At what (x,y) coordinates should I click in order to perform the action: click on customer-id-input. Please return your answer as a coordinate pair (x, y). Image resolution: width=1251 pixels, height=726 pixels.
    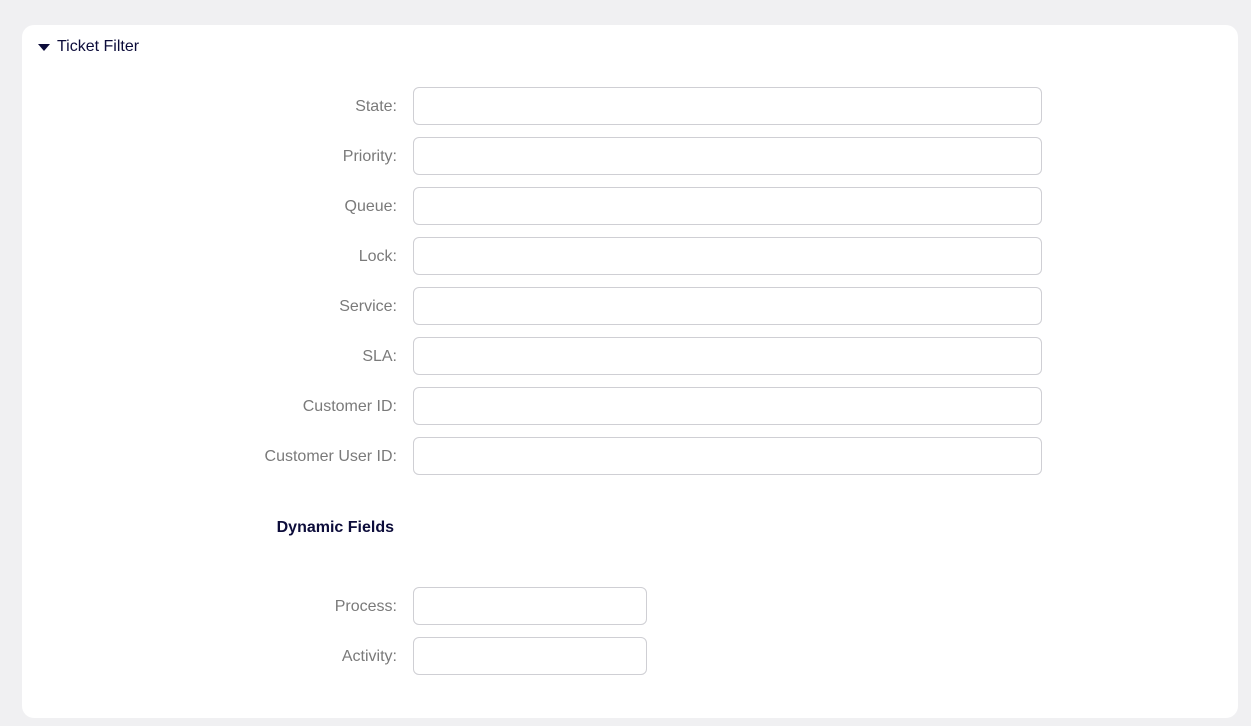
    Looking at the image, I should click on (727, 406).